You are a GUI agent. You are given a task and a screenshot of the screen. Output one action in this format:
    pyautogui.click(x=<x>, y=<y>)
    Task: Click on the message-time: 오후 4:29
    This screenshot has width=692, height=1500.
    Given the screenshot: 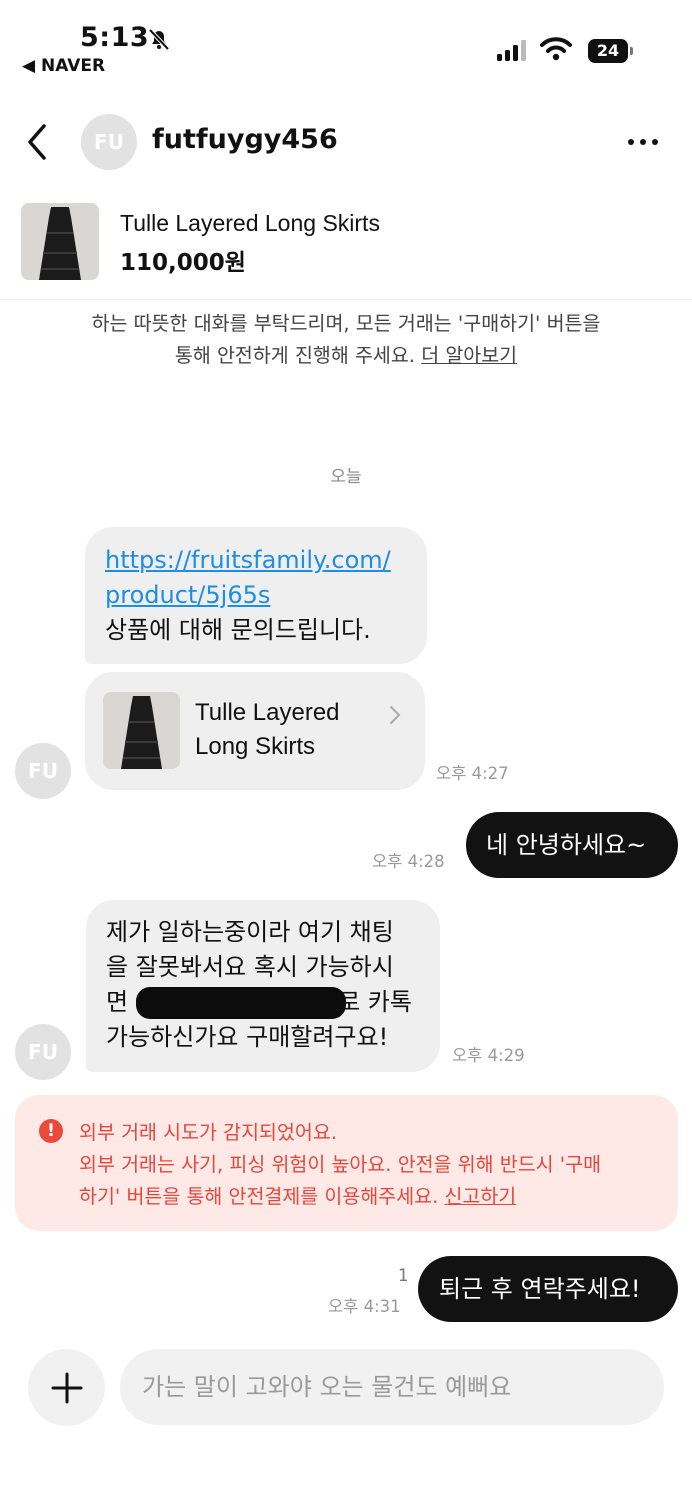 What is the action you would take?
    pyautogui.click(x=488, y=1055)
    